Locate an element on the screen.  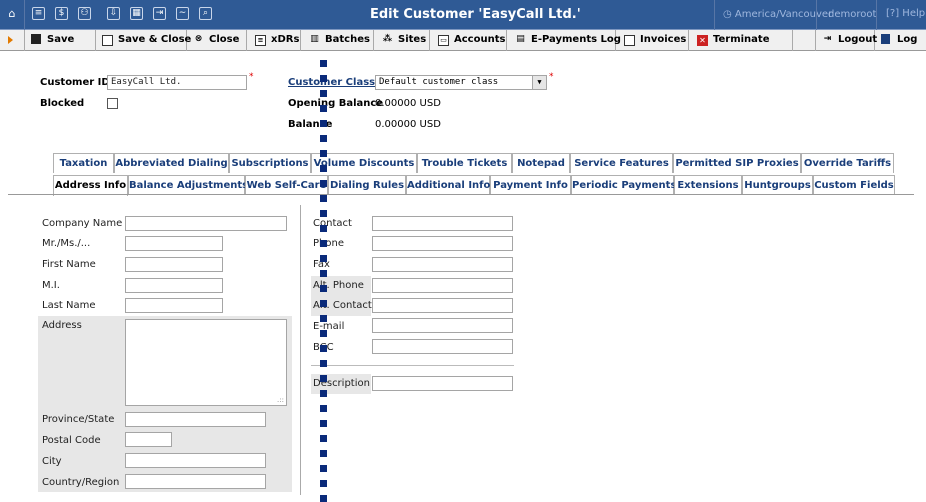
tab-notepad: Notepad is located at coordinates (541, 163).